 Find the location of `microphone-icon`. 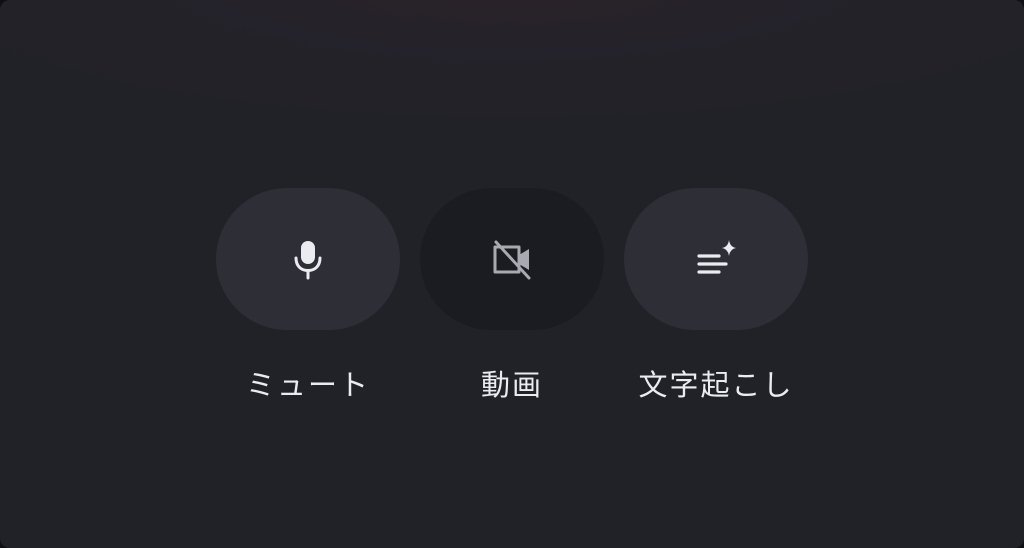

microphone-icon is located at coordinates (308, 260).